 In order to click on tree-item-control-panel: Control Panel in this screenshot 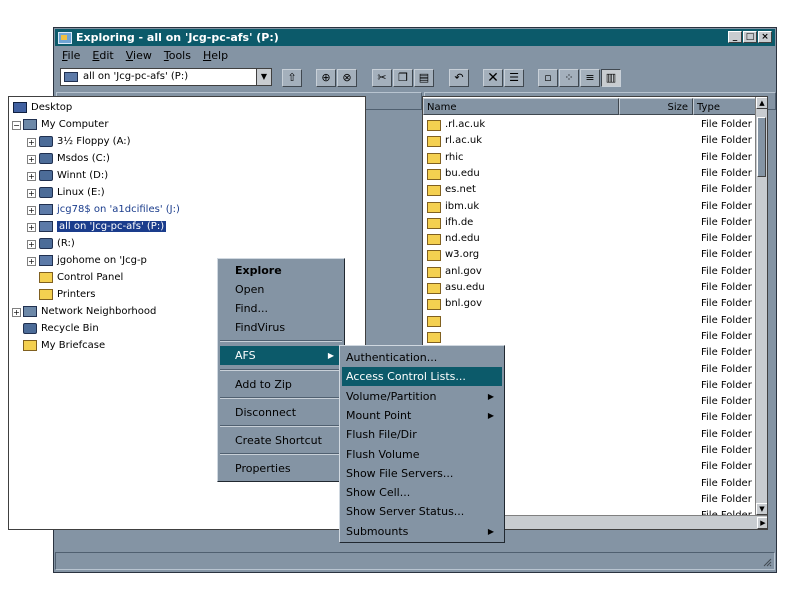, I will do `click(81, 277)`.